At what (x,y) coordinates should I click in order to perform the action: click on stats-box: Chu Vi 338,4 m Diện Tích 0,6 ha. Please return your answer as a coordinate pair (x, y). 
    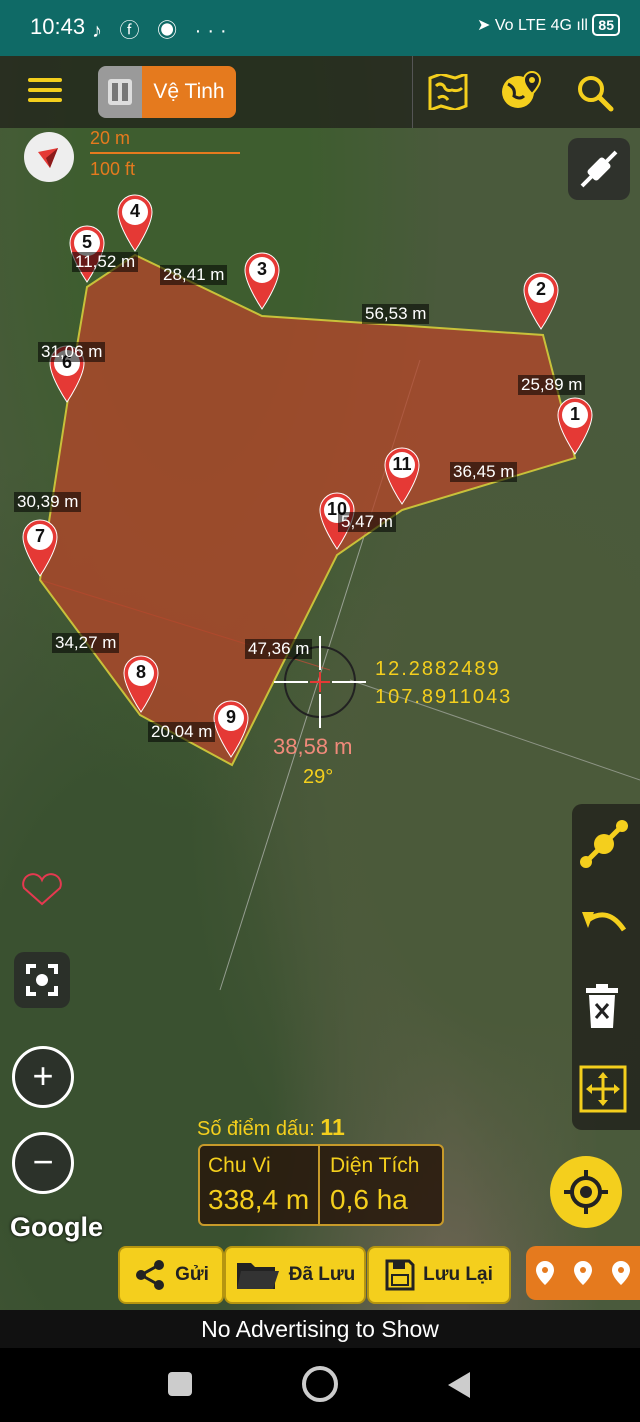
    Looking at the image, I should click on (321, 1185).